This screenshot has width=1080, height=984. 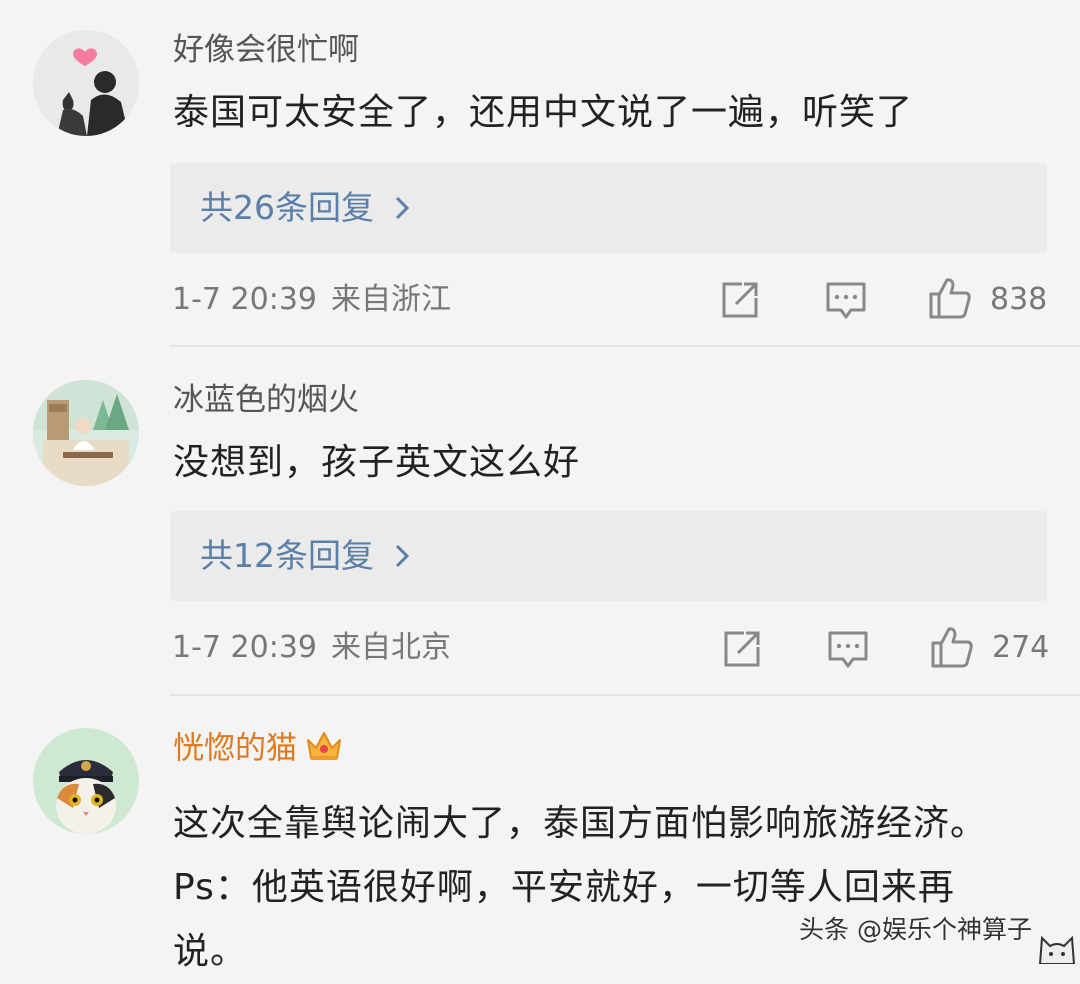 I want to click on reply-box: 共26条回复, so click(x=608, y=208).